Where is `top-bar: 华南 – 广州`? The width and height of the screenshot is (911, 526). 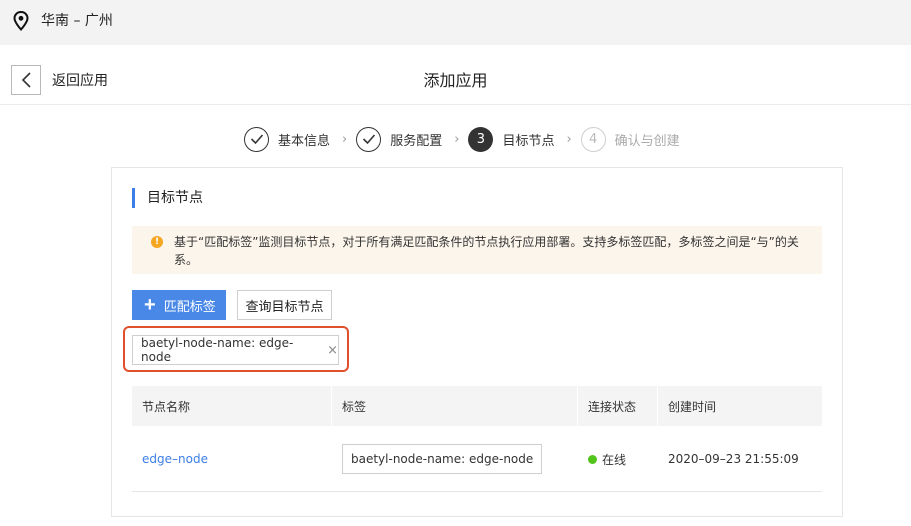 top-bar: 华南 – 广州 is located at coordinates (455, 22).